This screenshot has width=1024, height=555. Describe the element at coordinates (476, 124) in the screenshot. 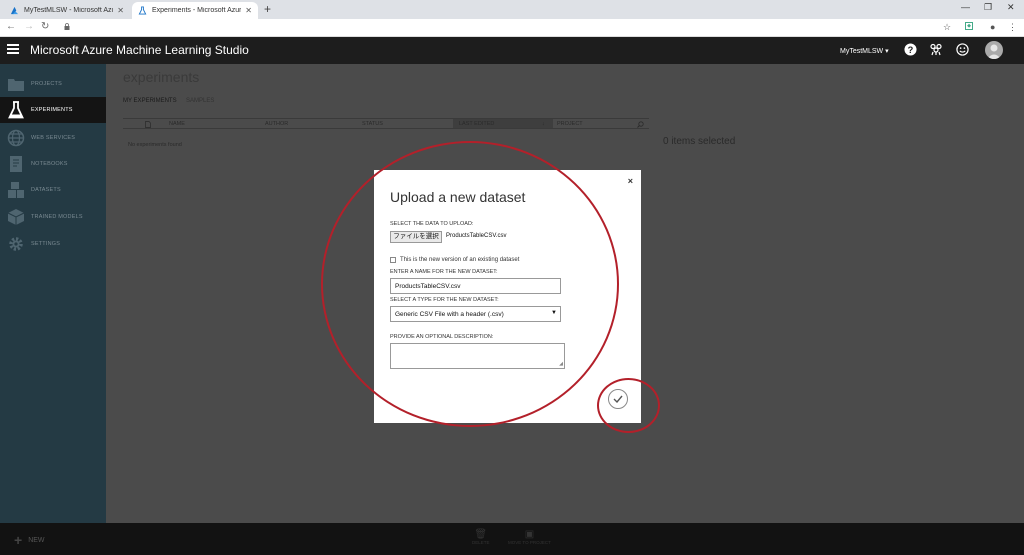

I see `column-last-edited: LAST EDITED` at that location.